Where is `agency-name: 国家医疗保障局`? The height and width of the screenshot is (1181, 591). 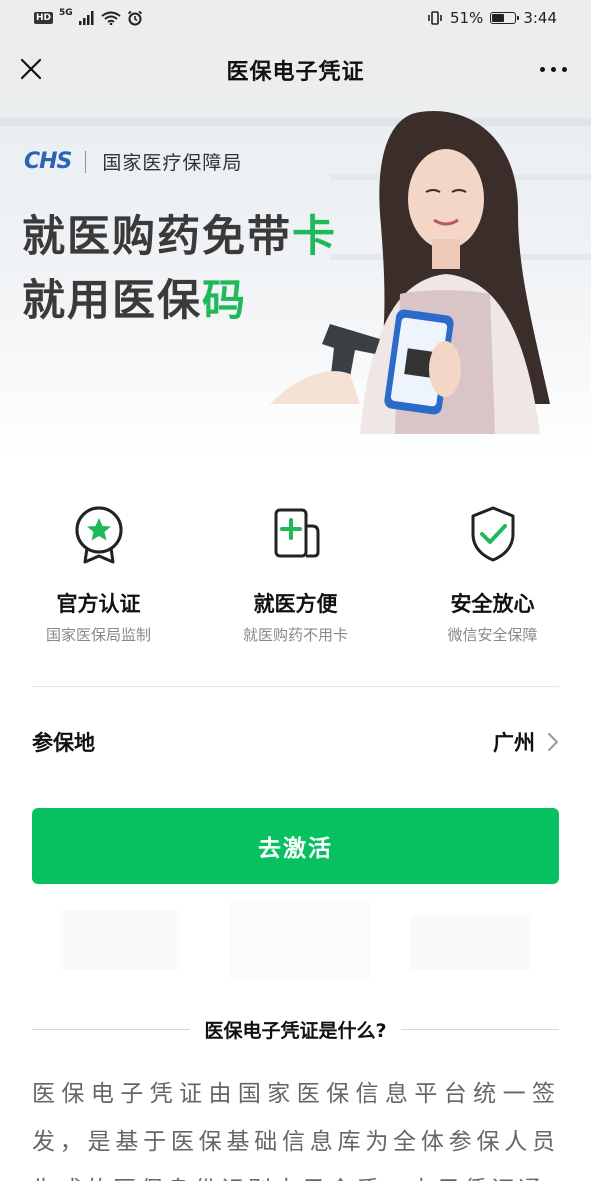
agency-name: 国家医疗保障局 is located at coordinates (172, 163).